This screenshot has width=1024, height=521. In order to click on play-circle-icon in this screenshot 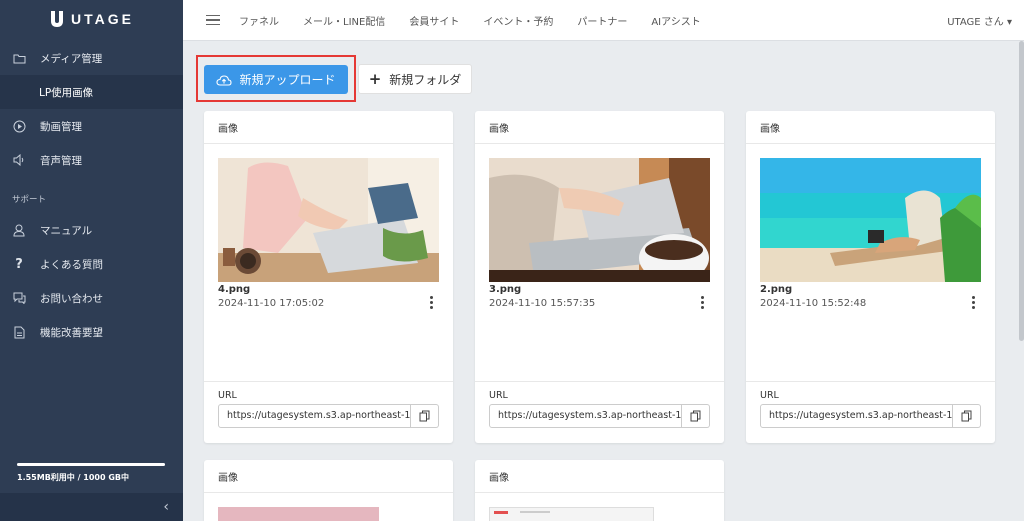, I will do `click(19, 126)`.